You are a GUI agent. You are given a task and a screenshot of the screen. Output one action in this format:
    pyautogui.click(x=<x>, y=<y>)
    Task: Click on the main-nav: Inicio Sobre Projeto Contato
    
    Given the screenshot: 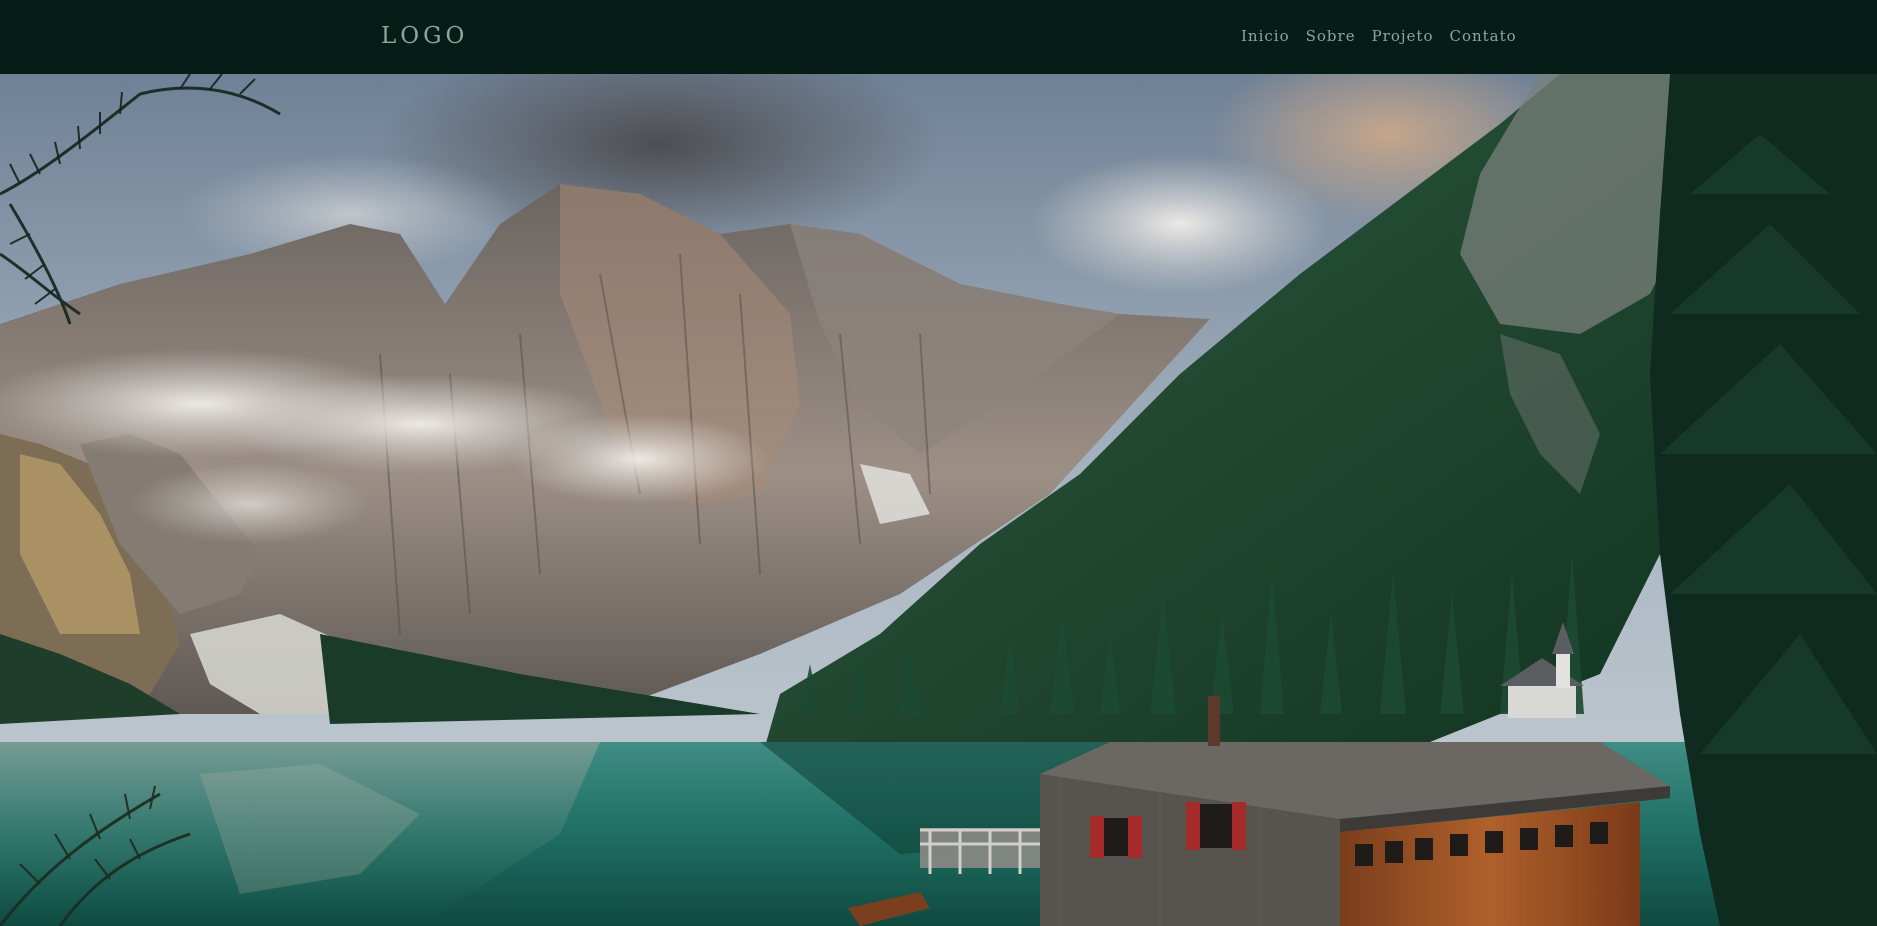 What is the action you would take?
    pyautogui.click(x=1379, y=36)
    